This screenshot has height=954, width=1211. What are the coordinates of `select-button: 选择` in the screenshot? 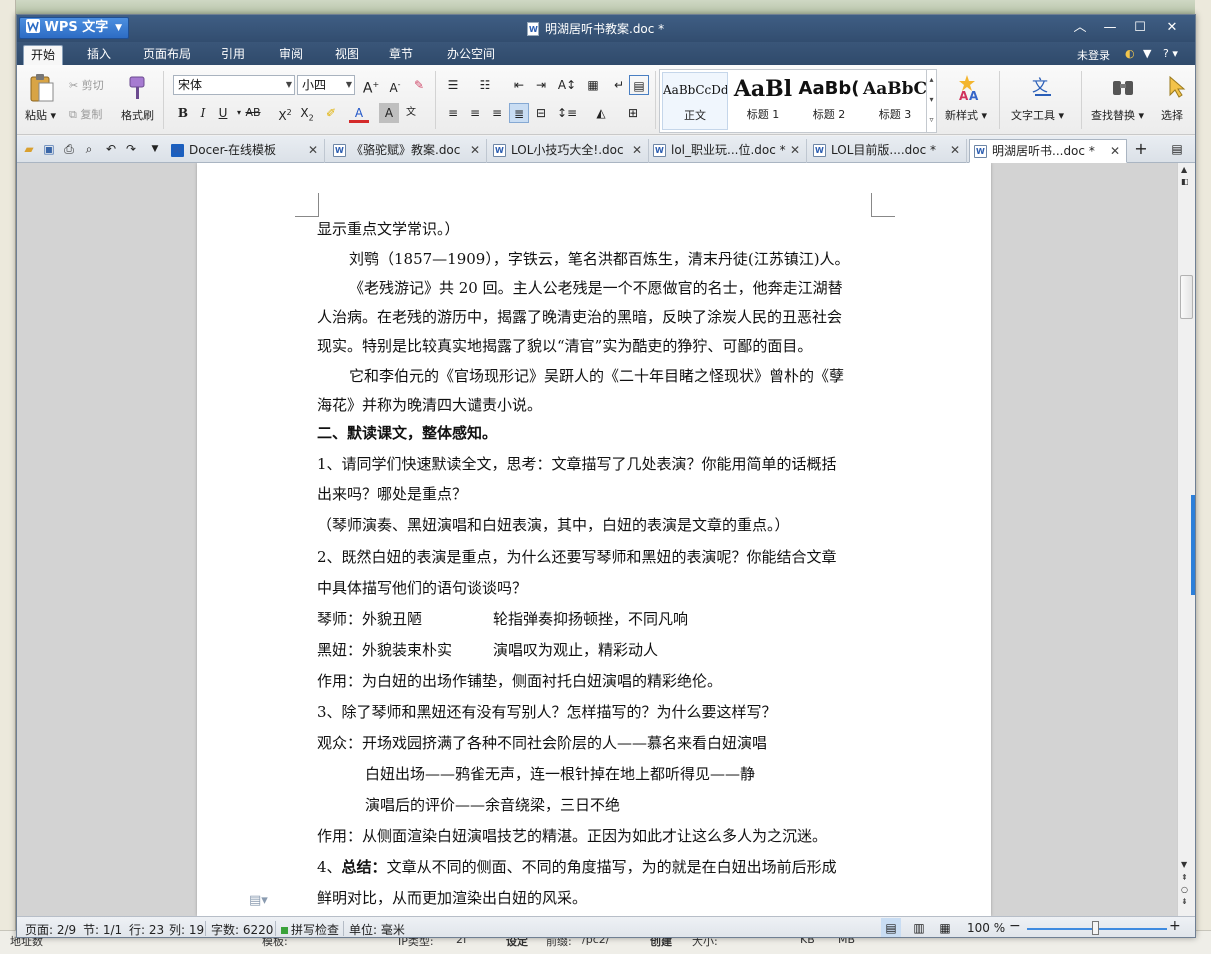 It's located at (1172, 115).